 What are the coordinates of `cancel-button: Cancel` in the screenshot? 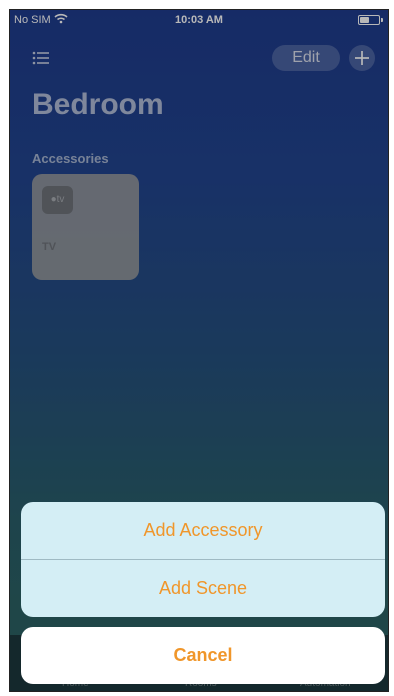 It's located at (203, 655).